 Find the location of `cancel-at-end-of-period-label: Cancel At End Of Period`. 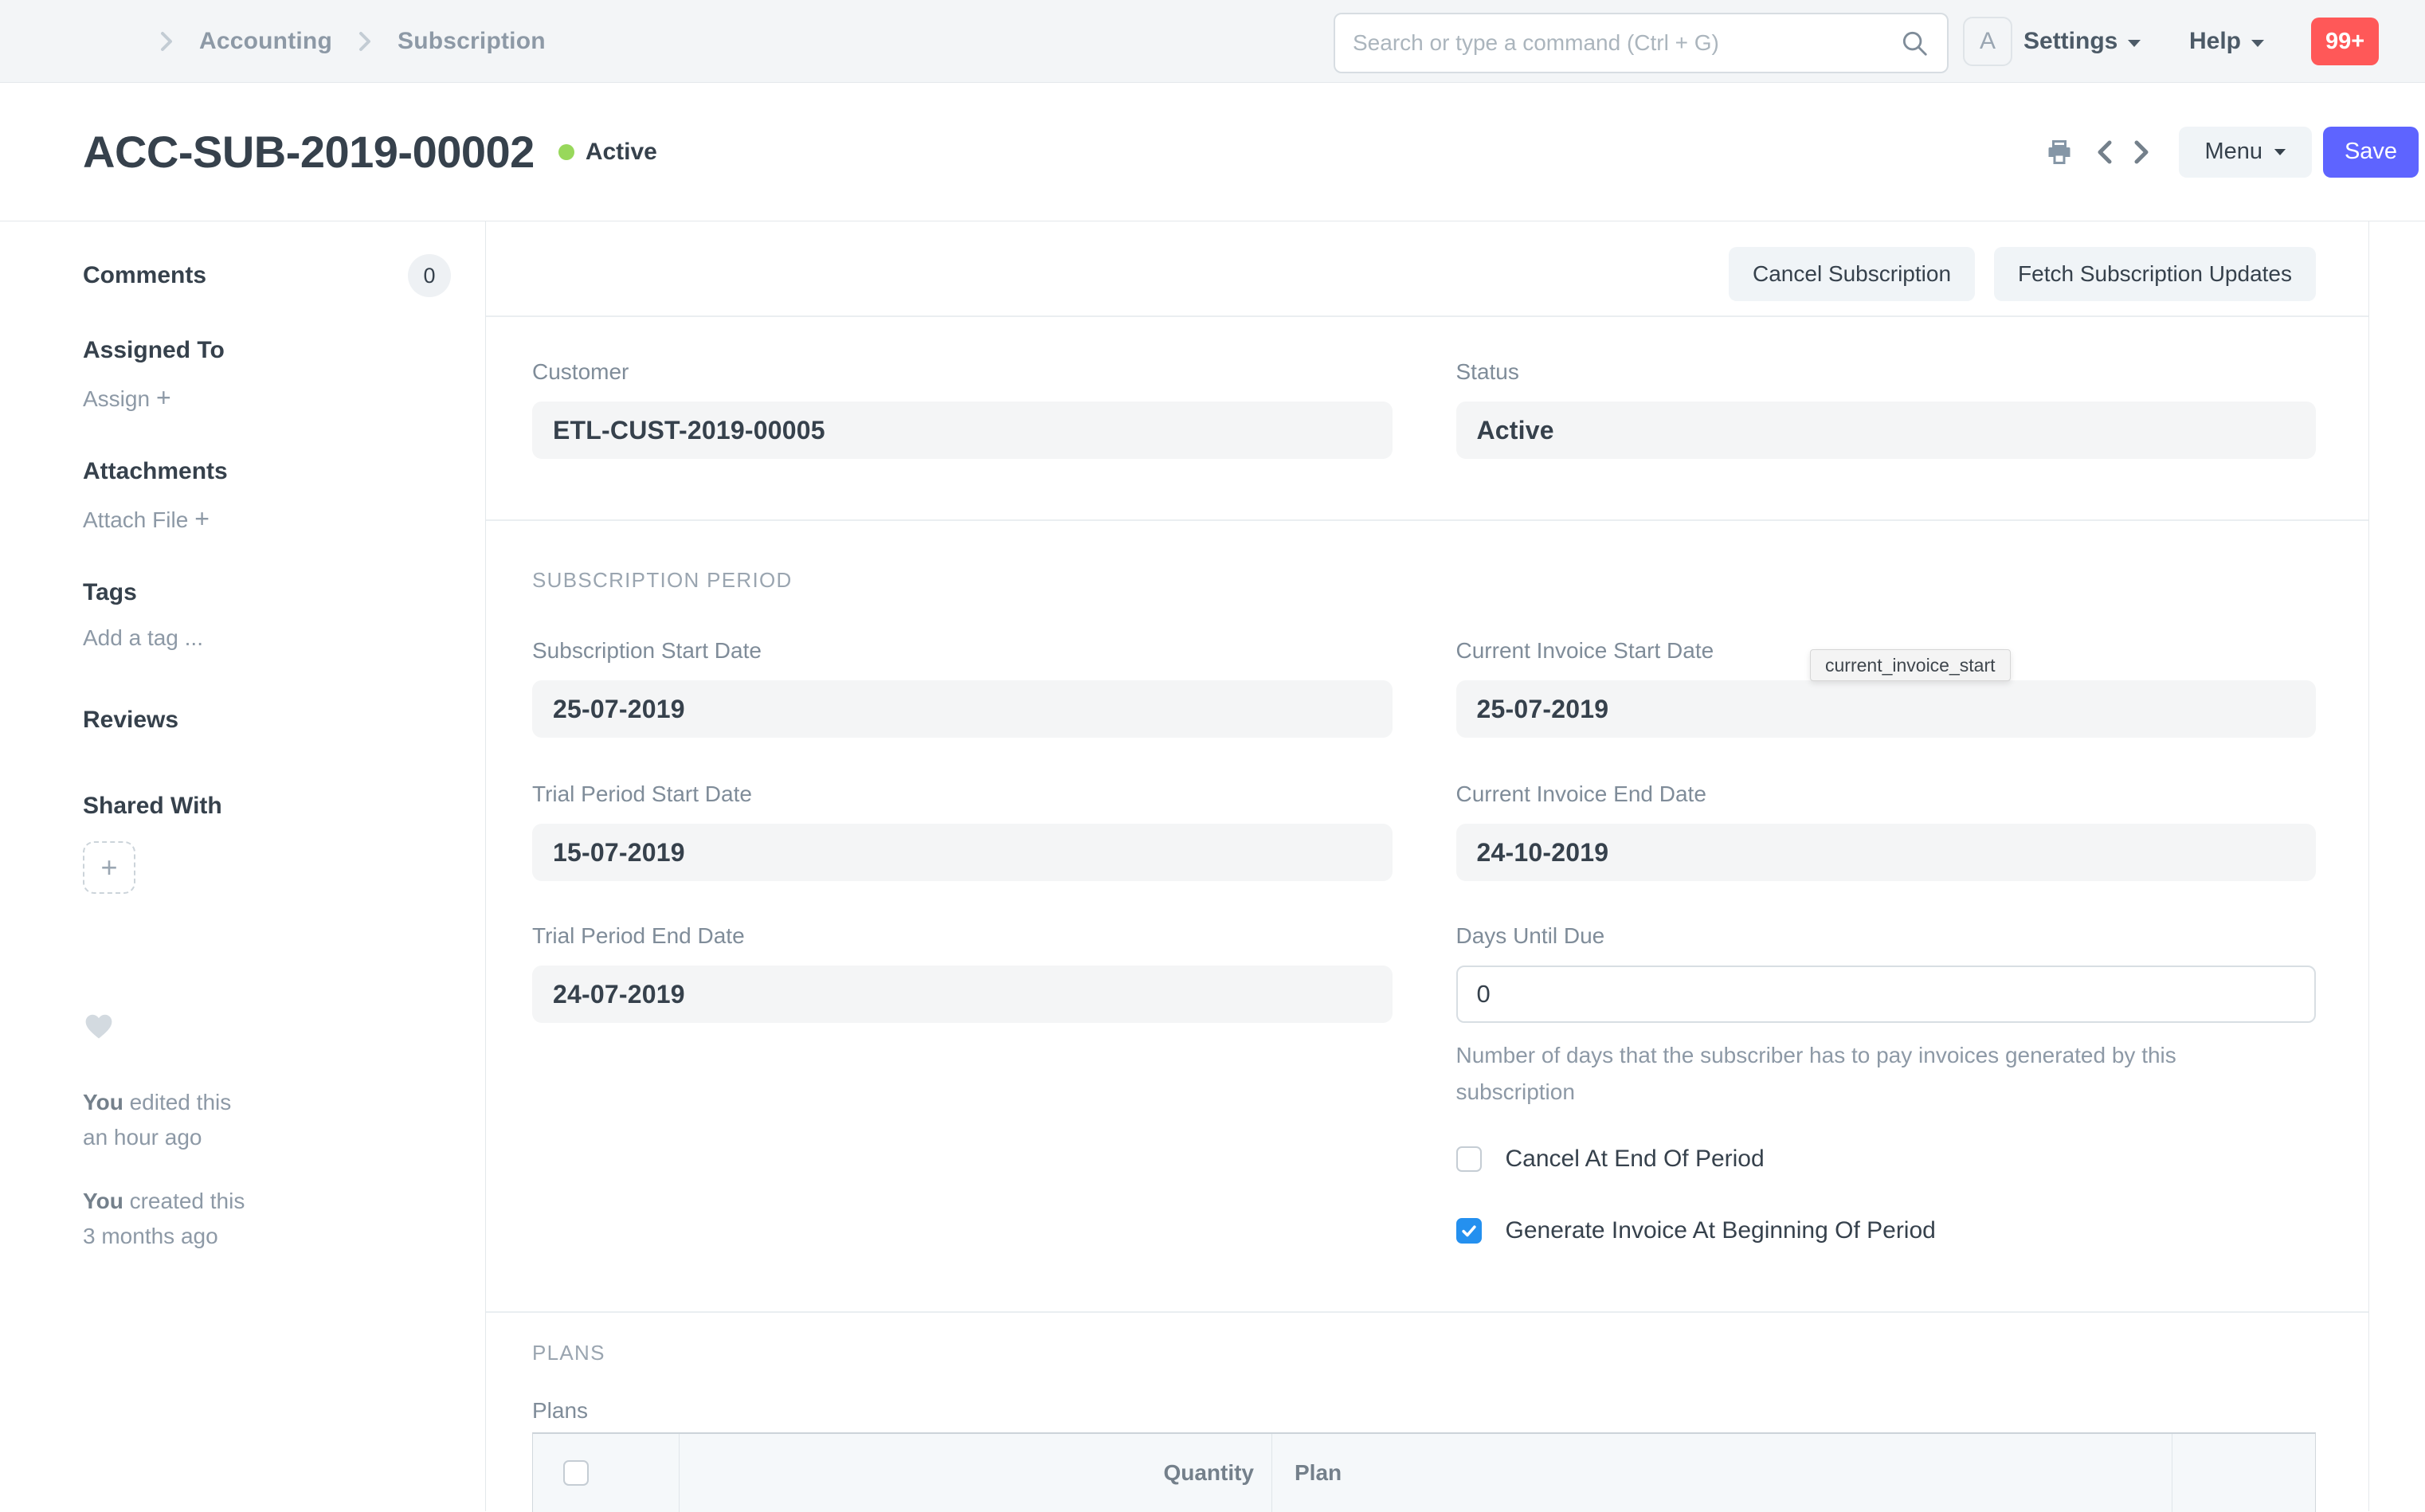

cancel-at-end-of-period-label: Cancel At End Of Period is located at coordinates (1635, 1159).